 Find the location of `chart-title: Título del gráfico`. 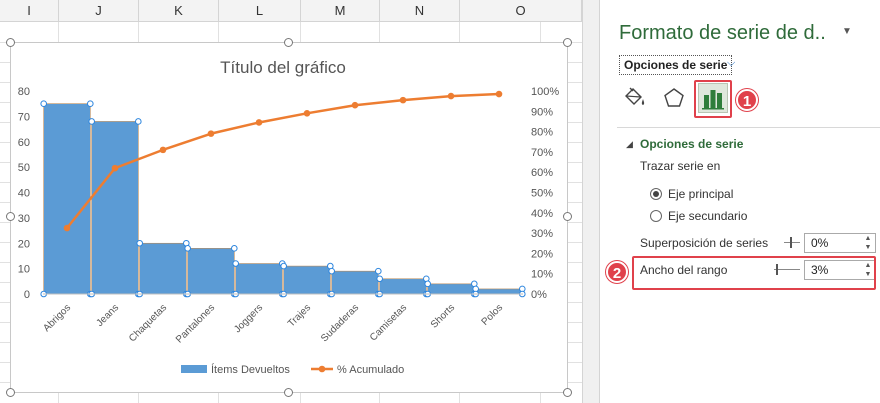

chart-title: Título del gráfico is located at coordinates (283, 67).